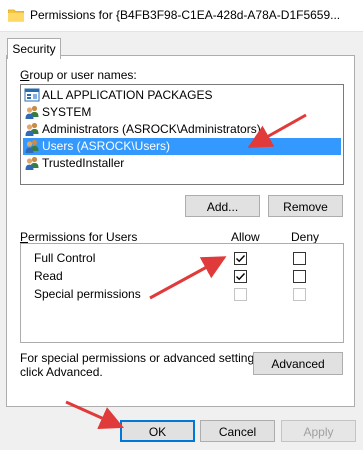 Image resolution: width=363 pixels, height=450 pixels. What do you see at coordinates (106, 146) in the screenshot?
I see `list-item-label: Users (ASROCK\Users)` at bounding box center [106, 146].